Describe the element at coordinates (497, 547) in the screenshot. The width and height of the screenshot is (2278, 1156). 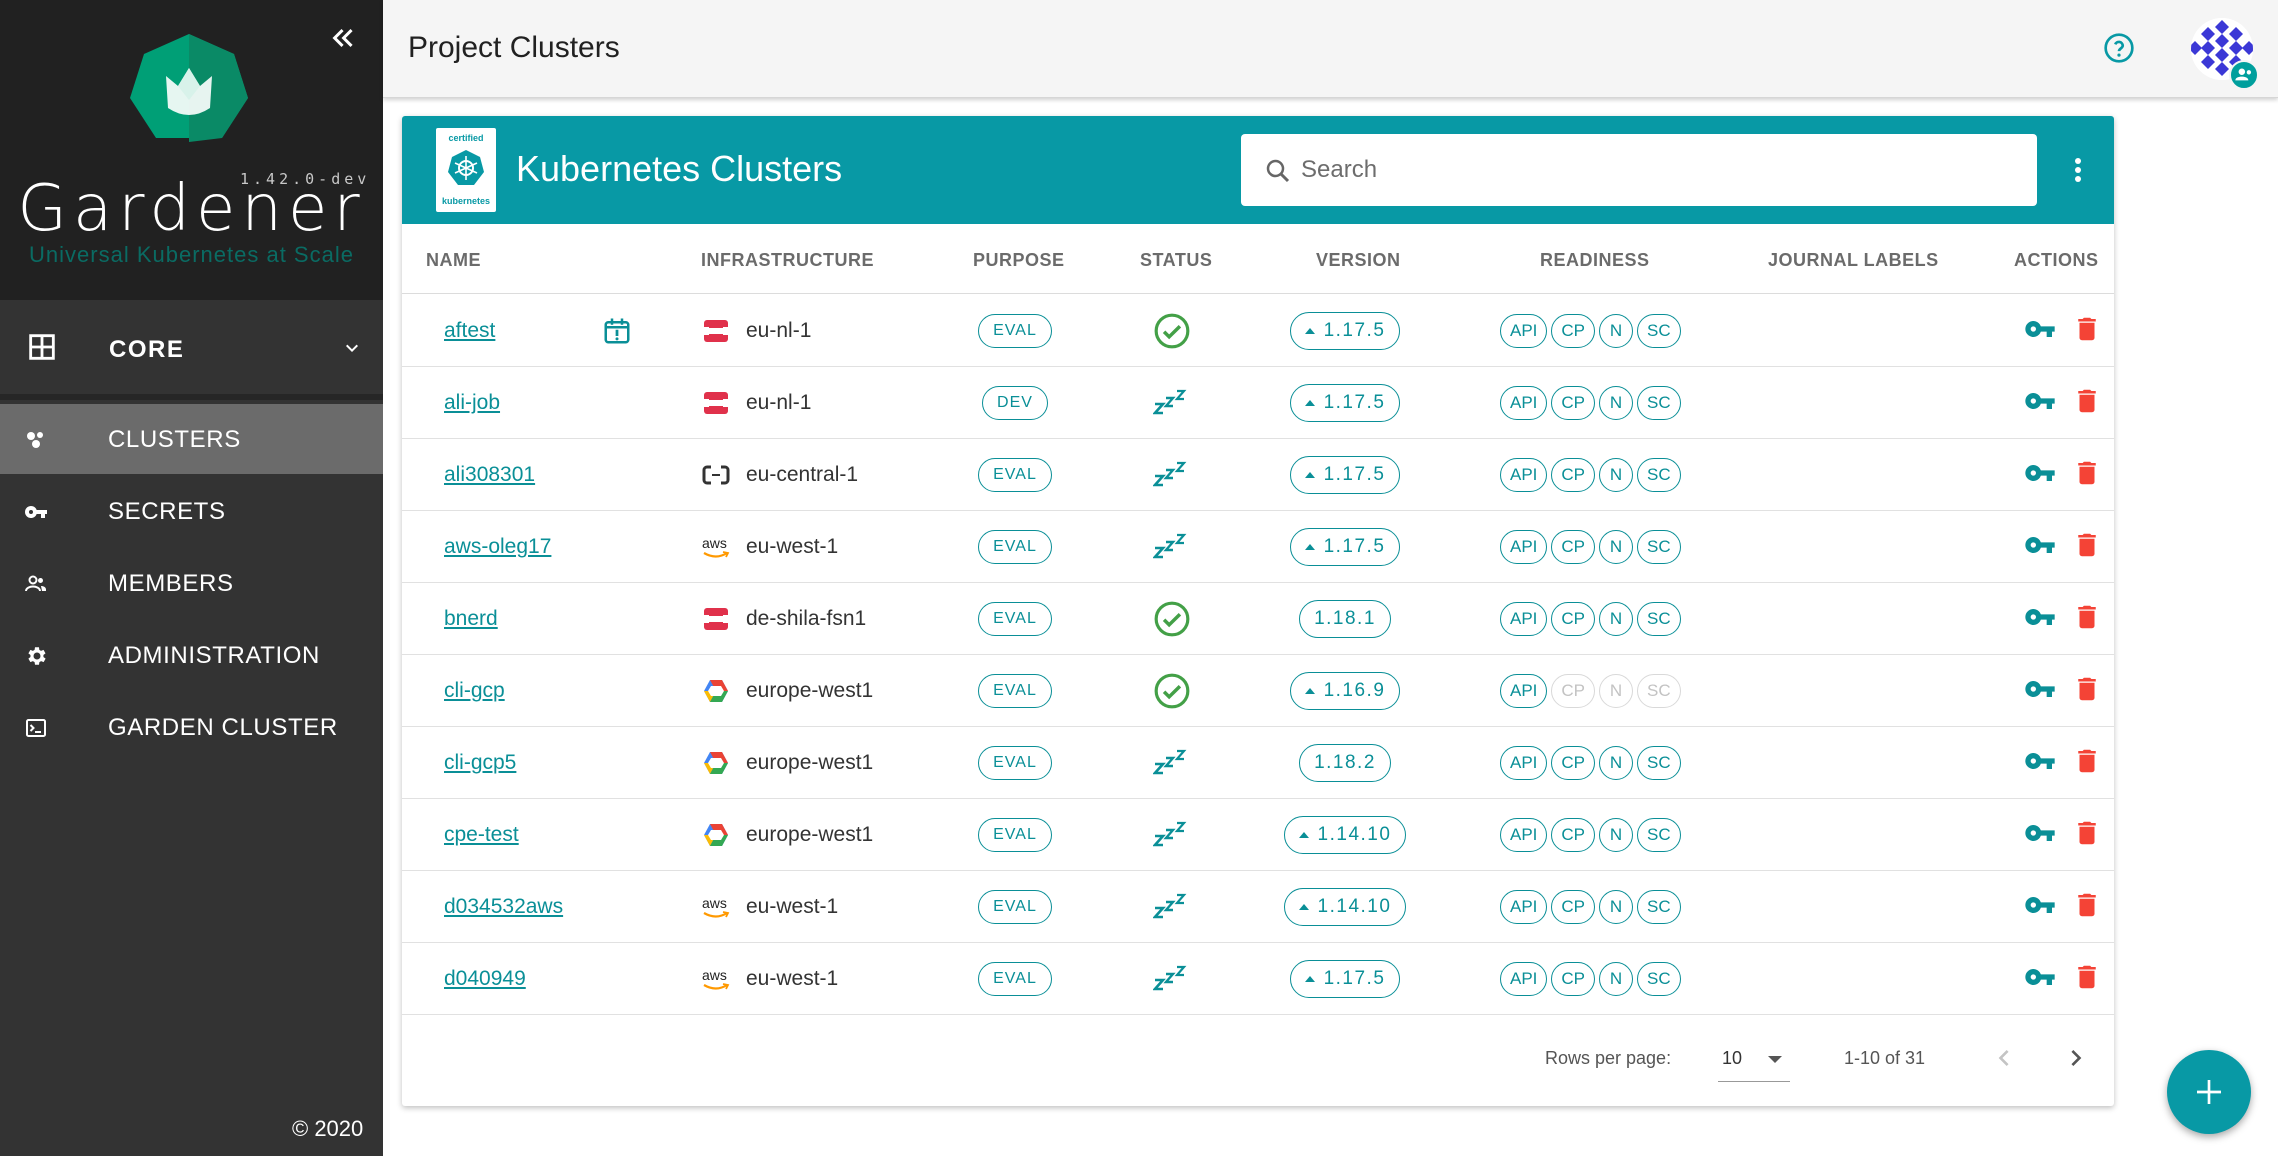
I see `cluster-name-link: aws-oleg17` at that location.